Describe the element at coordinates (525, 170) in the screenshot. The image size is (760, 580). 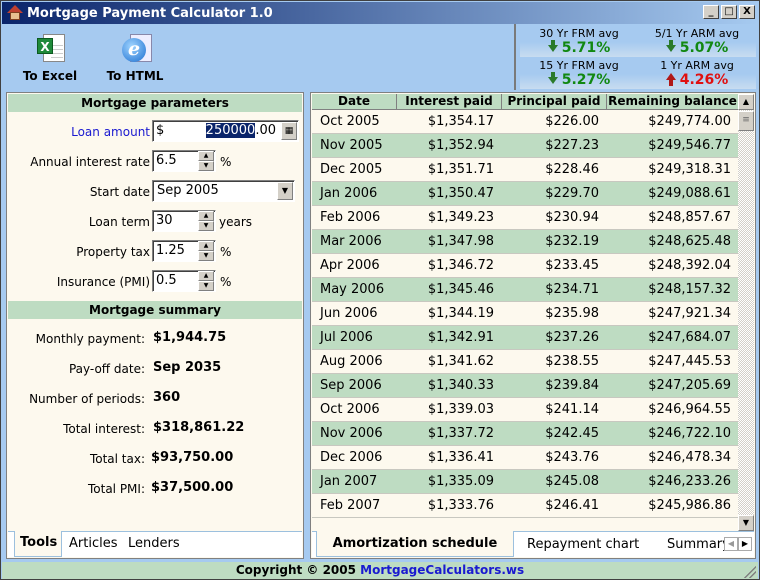
I see `table-row: Dec 2005 $1,351.71 $228.46 $249,318.31` at that location.